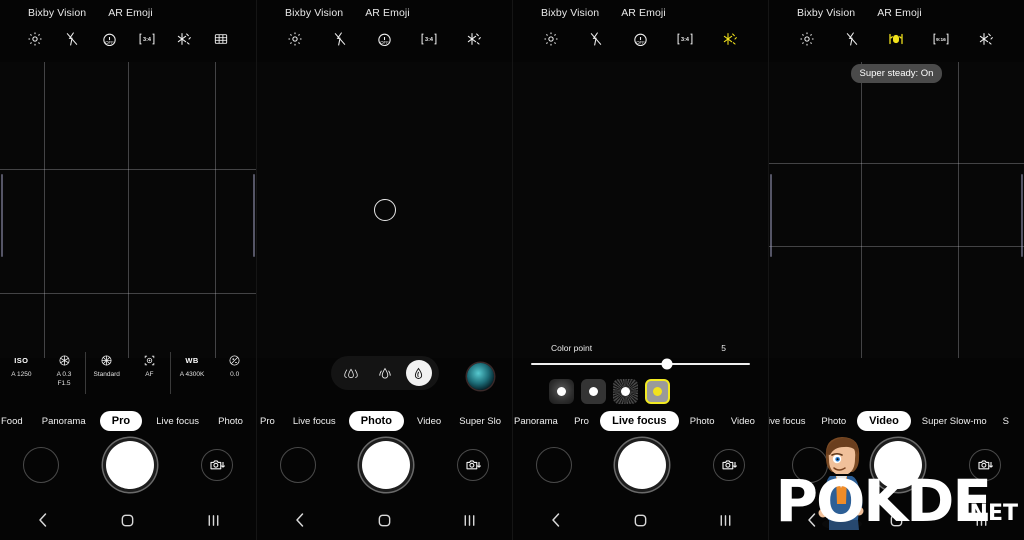  I want to click on pro-control-5: 0.0, so click(234, 366).